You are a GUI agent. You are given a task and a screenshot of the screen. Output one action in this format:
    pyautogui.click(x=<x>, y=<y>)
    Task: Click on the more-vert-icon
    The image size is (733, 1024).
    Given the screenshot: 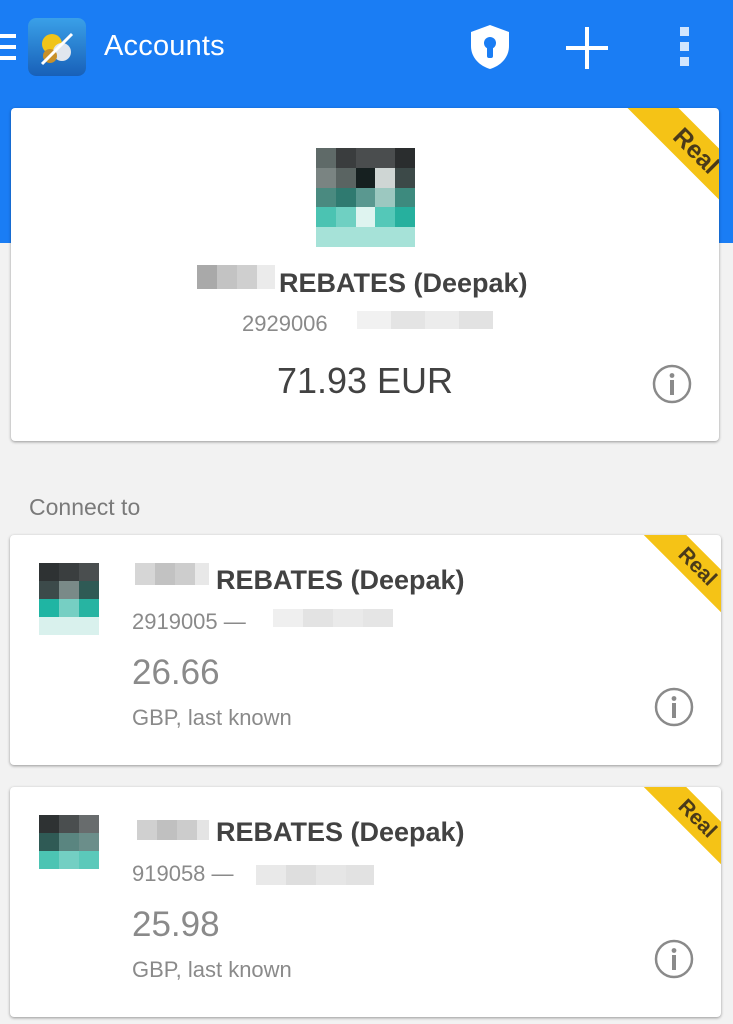 What is the action you would take?
    pyautogui.click(x=685, y=47)
    